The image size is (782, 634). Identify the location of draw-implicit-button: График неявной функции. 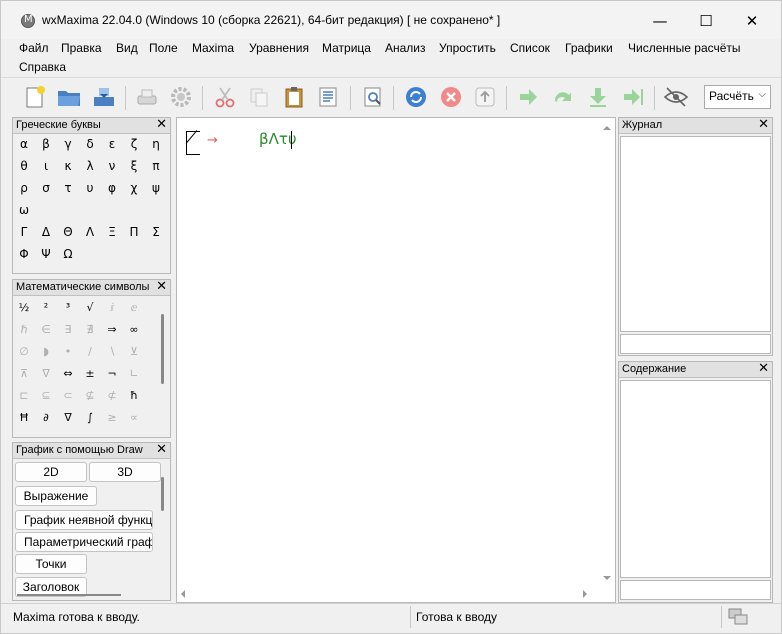
(84, 520).